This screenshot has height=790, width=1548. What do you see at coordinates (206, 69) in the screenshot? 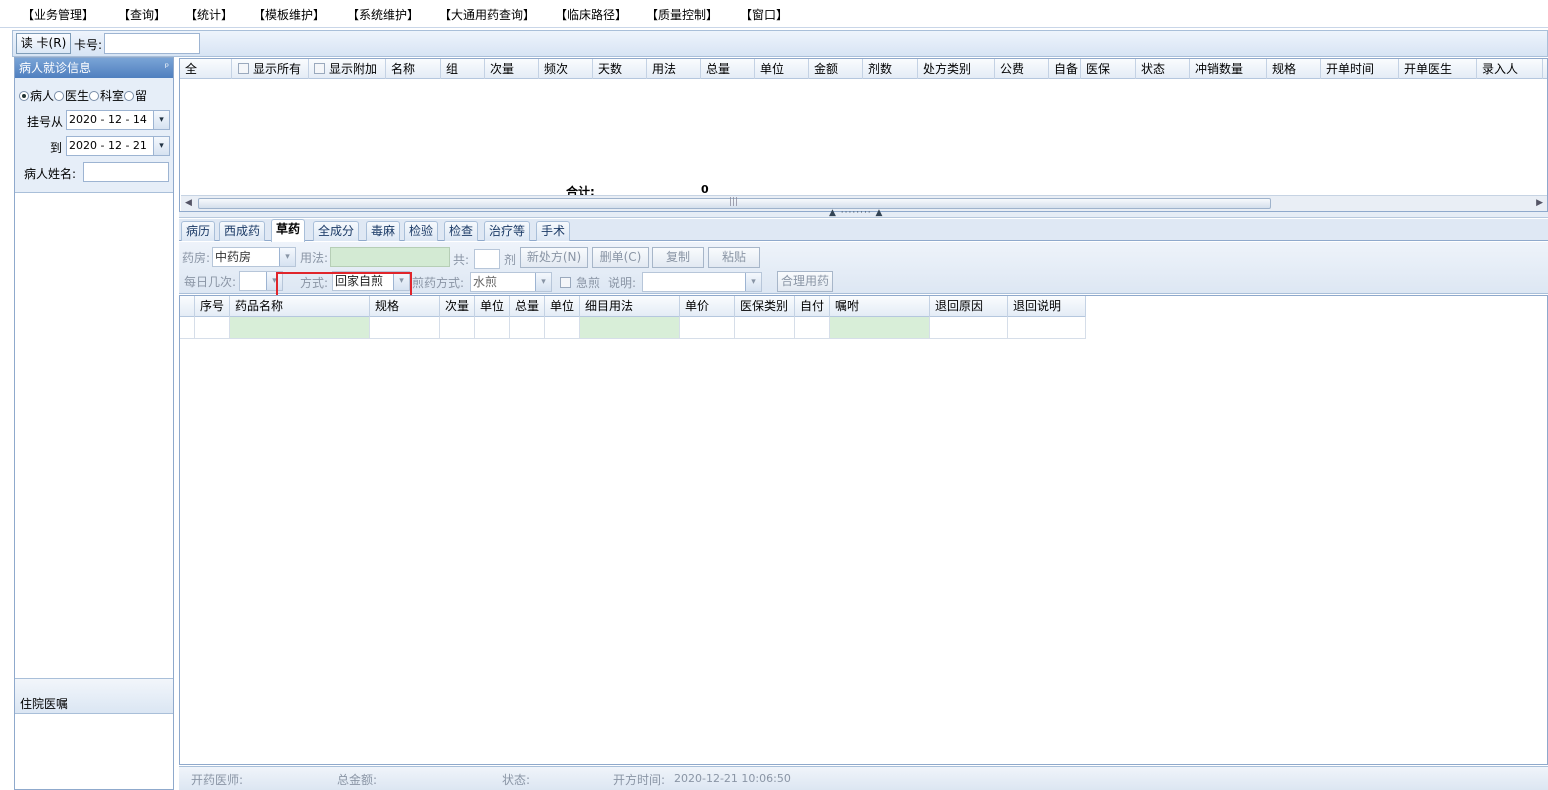
I see `col-select-all: 全` at bounding box center [206, 69].